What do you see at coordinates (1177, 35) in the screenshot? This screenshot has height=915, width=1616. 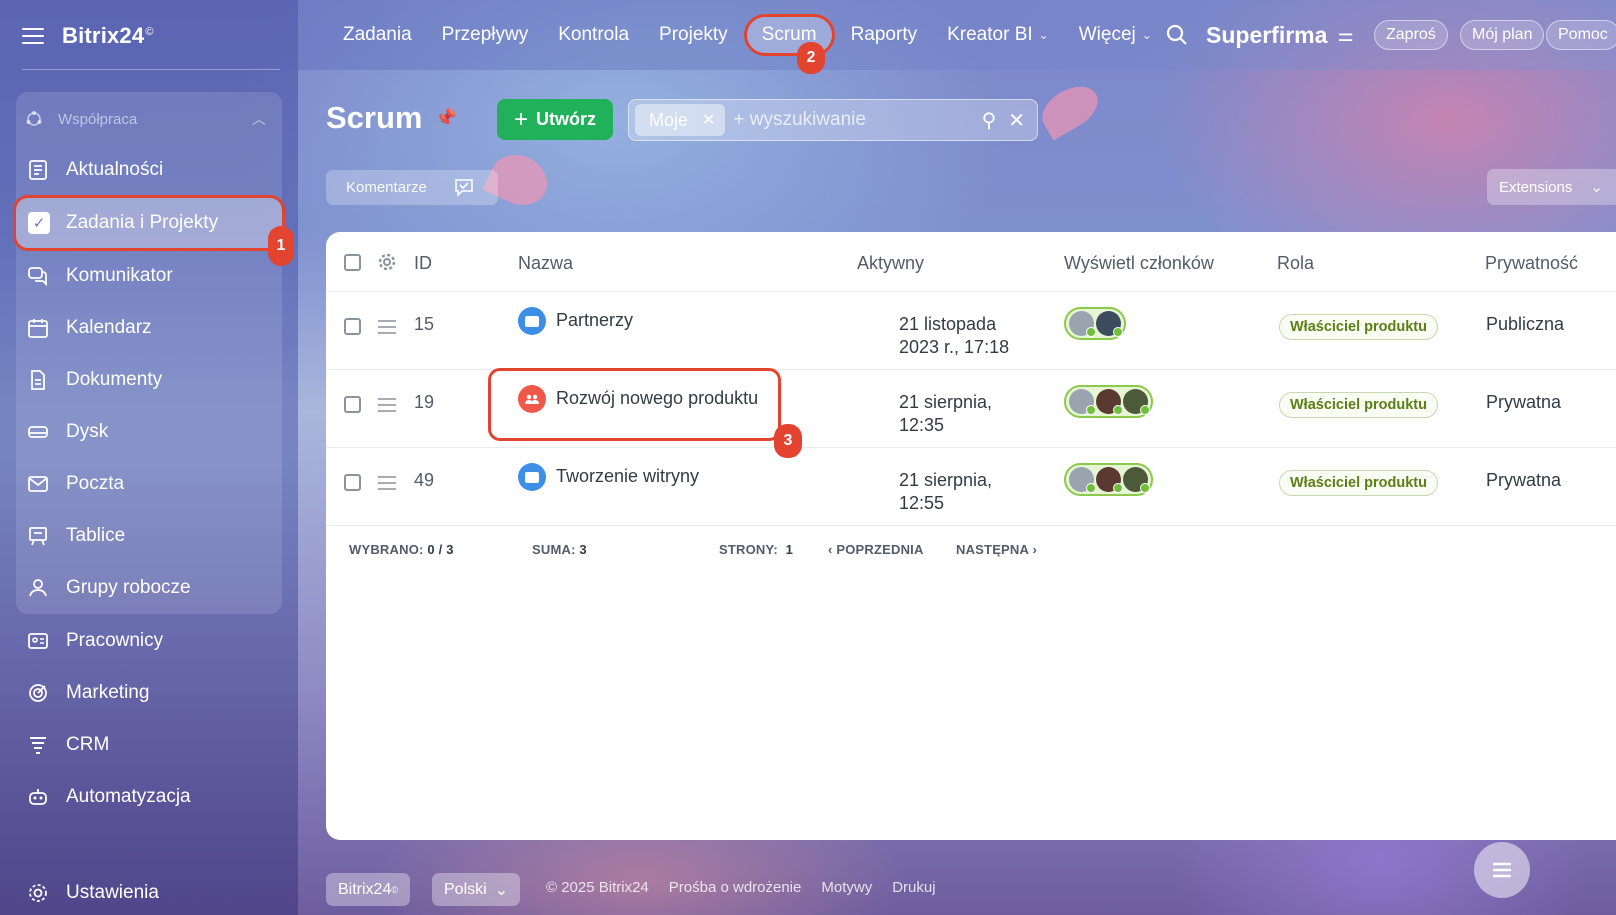 I see `search-icon` at bounding box center [1177, 35].